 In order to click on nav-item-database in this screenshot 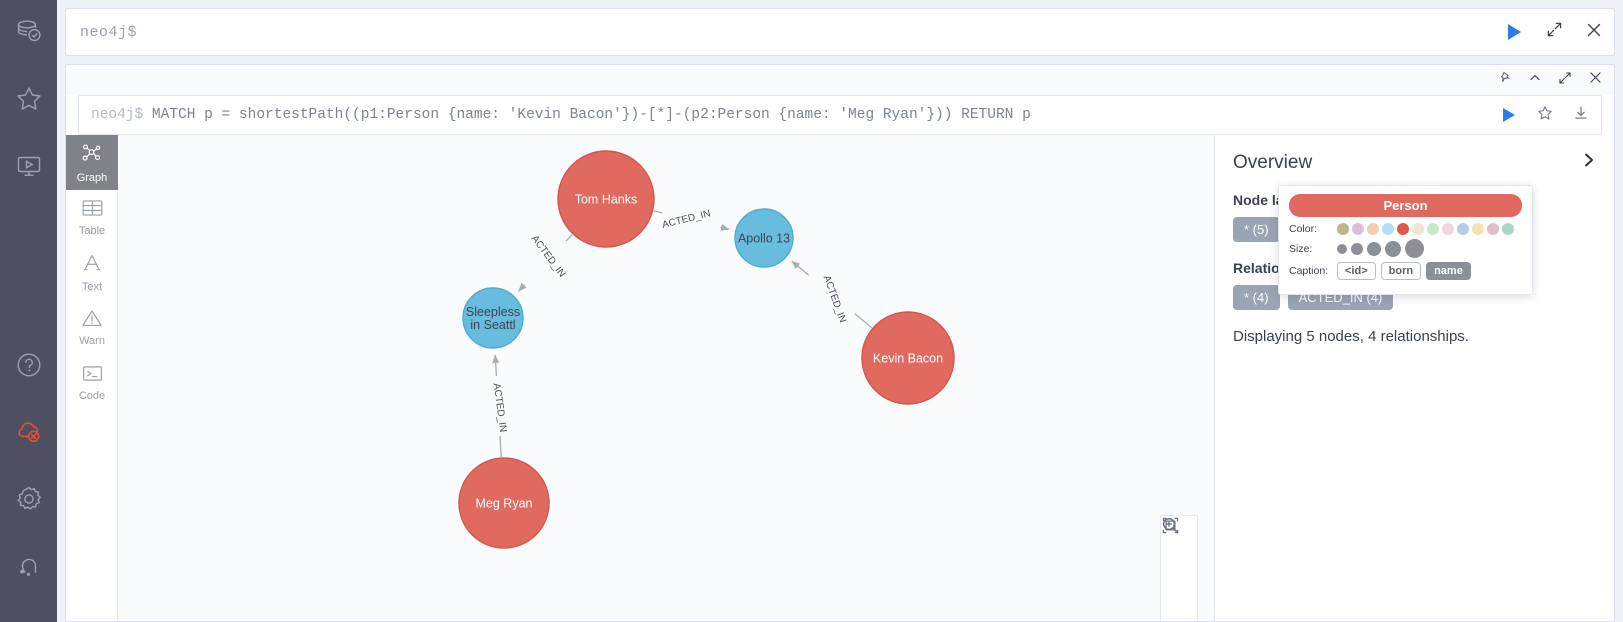, I will do `click(28, 31)`.